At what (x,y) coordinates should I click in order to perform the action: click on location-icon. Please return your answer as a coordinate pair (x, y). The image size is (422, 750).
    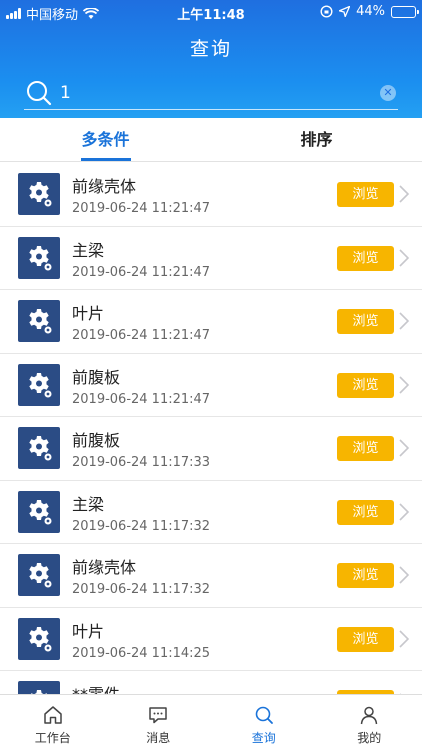
    Looking at the image, I should click on (345, 11).